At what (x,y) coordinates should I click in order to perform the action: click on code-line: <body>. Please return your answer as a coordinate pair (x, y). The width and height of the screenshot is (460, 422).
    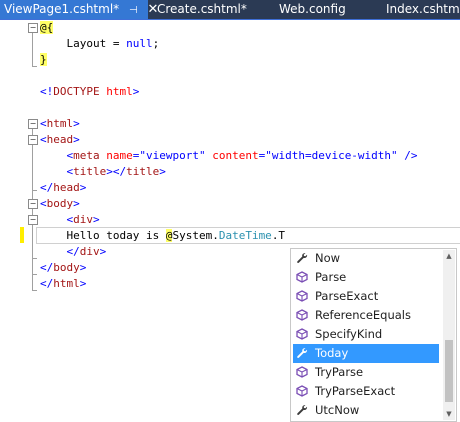
    Looking at the image, I should click on (40, 204).